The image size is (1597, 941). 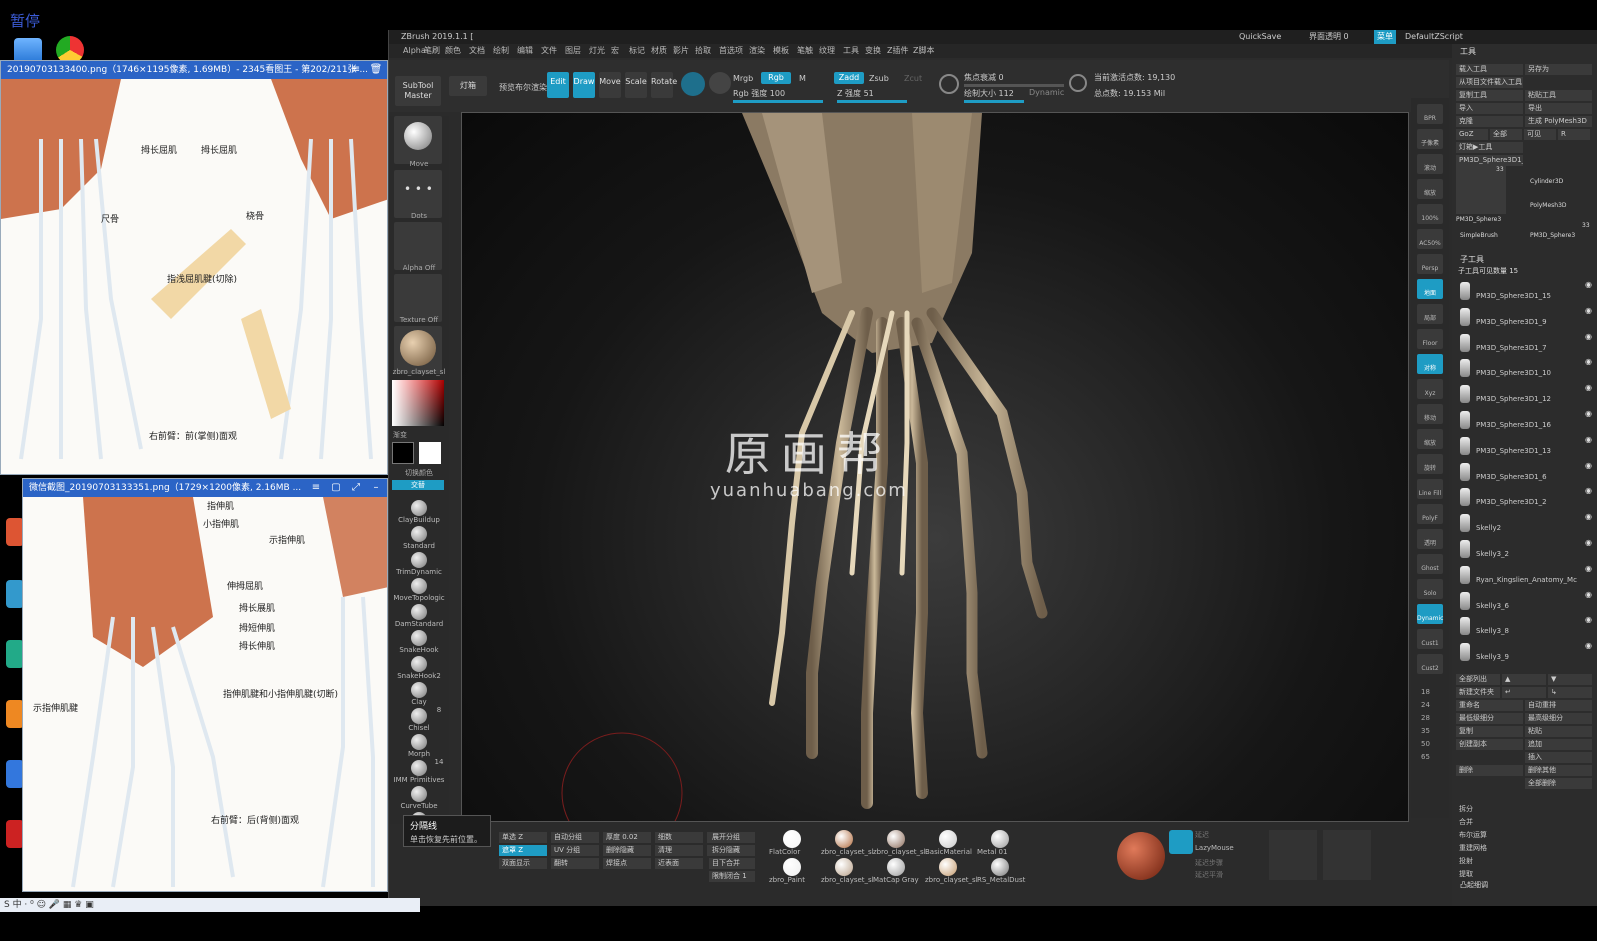 I want to click on right-shelf-button: Dynamic, so click(x=1430, y=614).